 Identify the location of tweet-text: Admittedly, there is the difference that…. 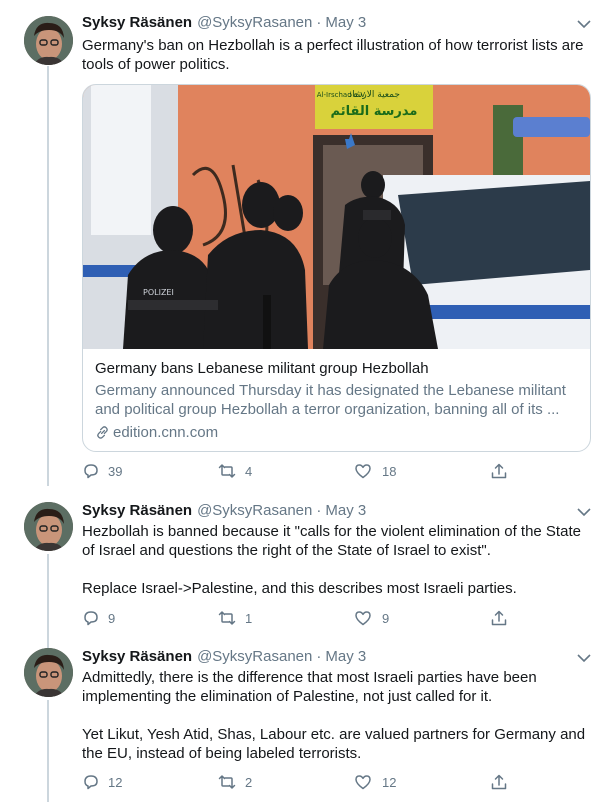
(339, 715).